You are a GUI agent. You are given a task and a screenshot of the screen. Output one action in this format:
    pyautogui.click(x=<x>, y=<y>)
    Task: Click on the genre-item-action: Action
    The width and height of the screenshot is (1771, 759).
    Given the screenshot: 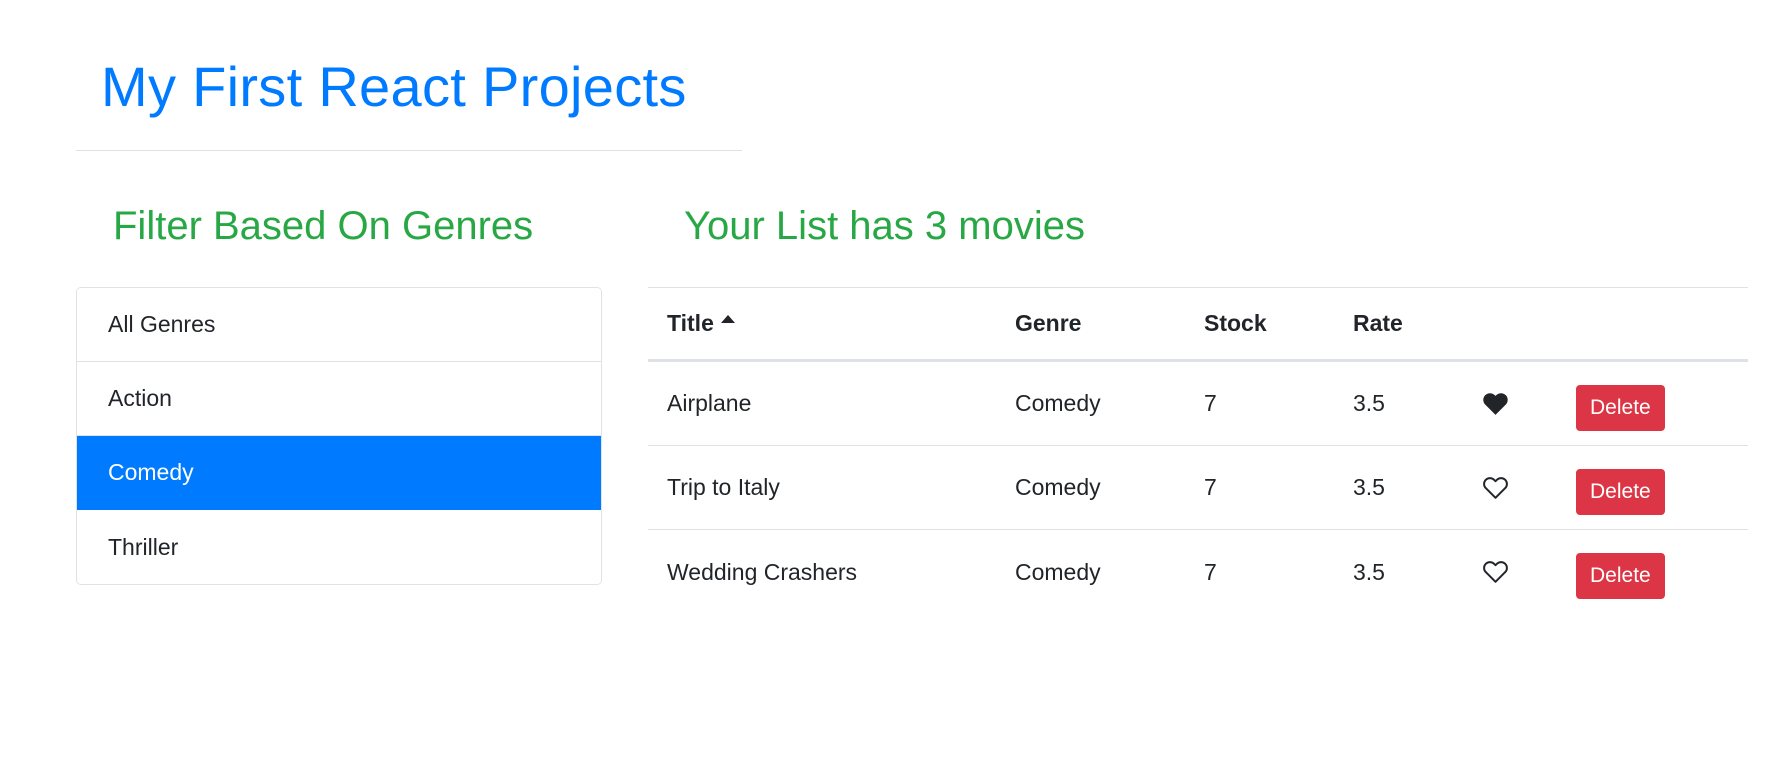 What is the action you would take?
    pyautogui.click(x=339, y=399)
    